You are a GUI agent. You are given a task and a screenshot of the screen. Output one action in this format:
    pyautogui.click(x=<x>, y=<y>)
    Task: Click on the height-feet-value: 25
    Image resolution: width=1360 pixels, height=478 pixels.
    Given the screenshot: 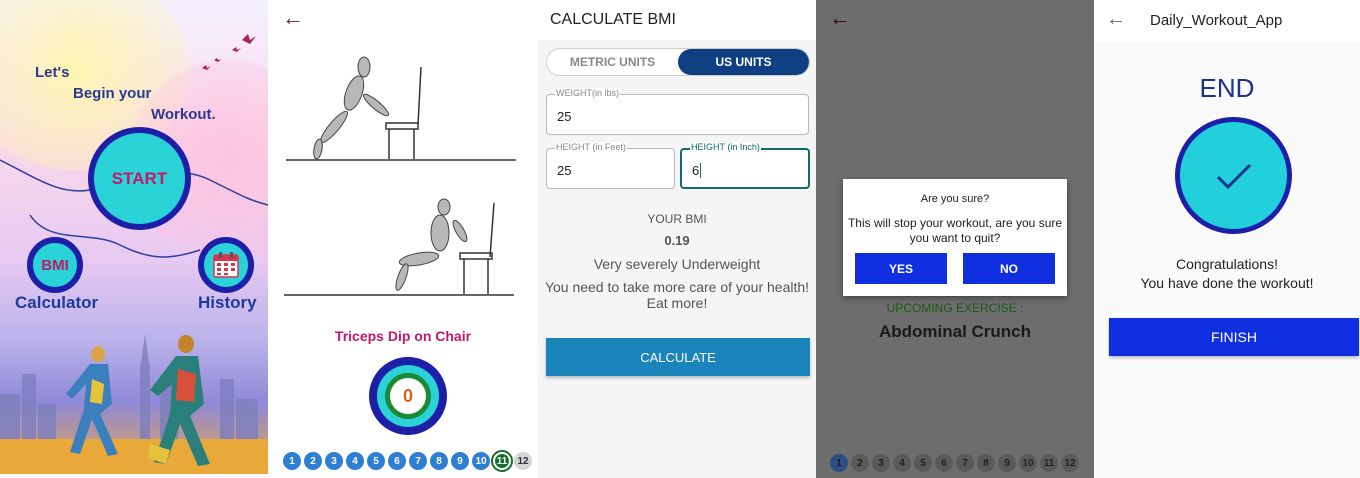 What is the action you would take?
    pyautogui.click(x=564, y=170)
    